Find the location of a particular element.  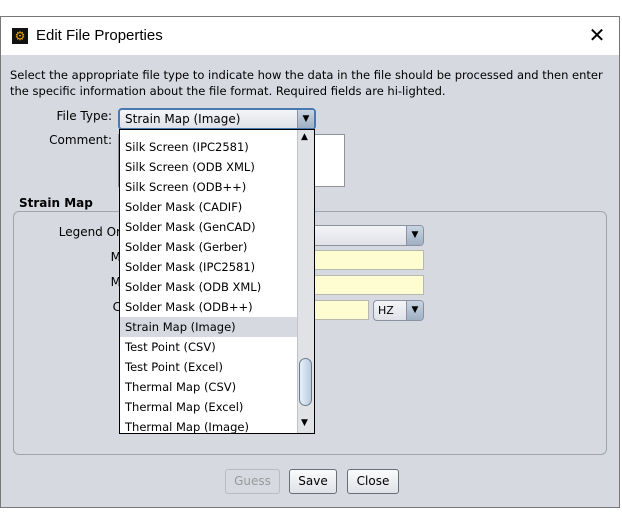

dropdown-option: Test Point (Excel) is located at coordinates (174, 367).